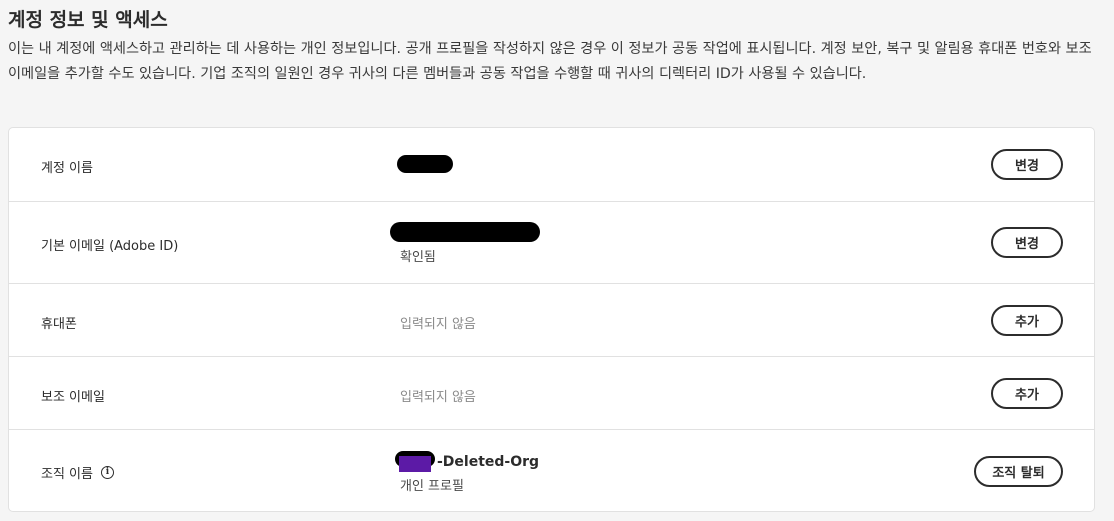  I want to click on organization-name: -Deleted-Org, so click(488, 462).